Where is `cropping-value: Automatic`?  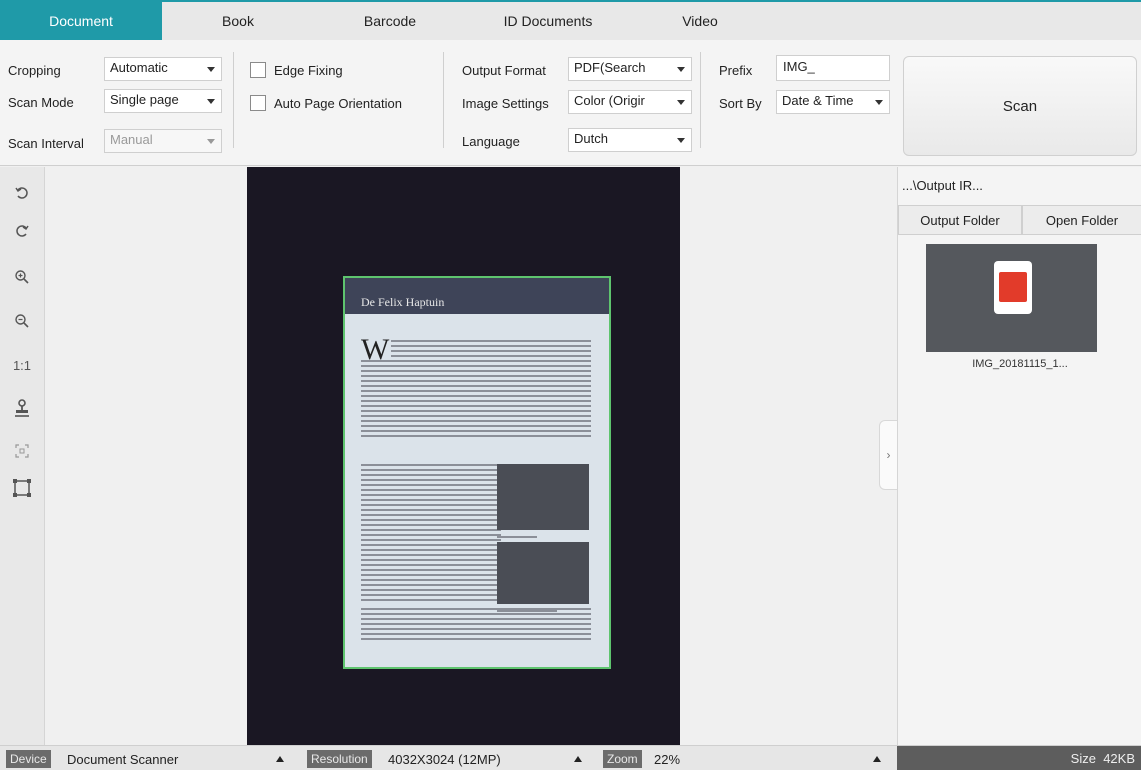
cropping-value: Automatic is located at coordinates (139, 67).